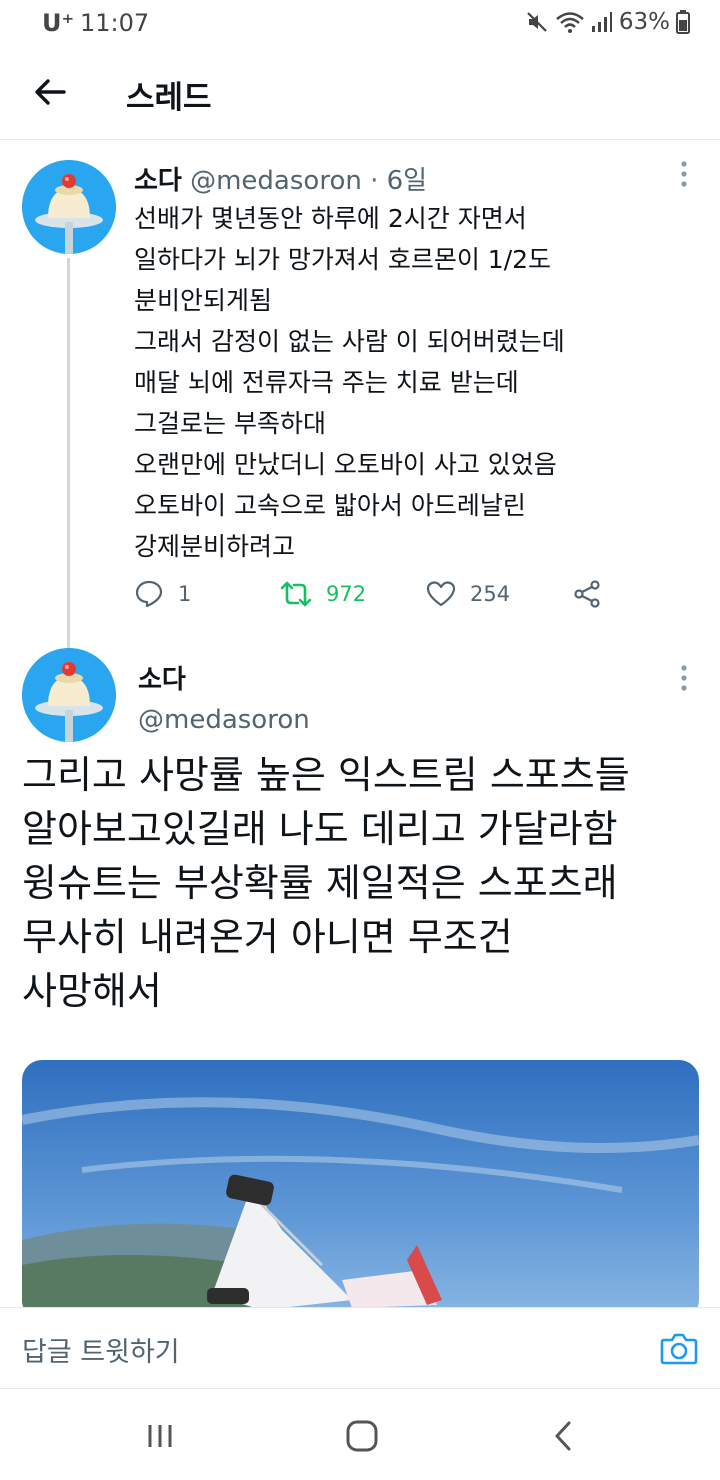 The image size is (720, 1480). What do you see at coordinates (215, 546) in the screenshot?
I see `tweet-text-line: 강제분비하려고` at bounding box center [215, 546].